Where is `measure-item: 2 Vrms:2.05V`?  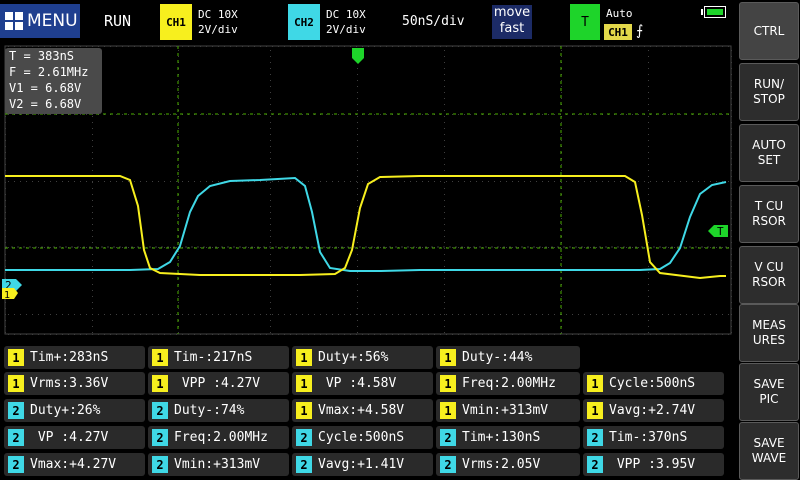 measure-item: 2 Vrms:2.05V is located at coordinates (508, 464).